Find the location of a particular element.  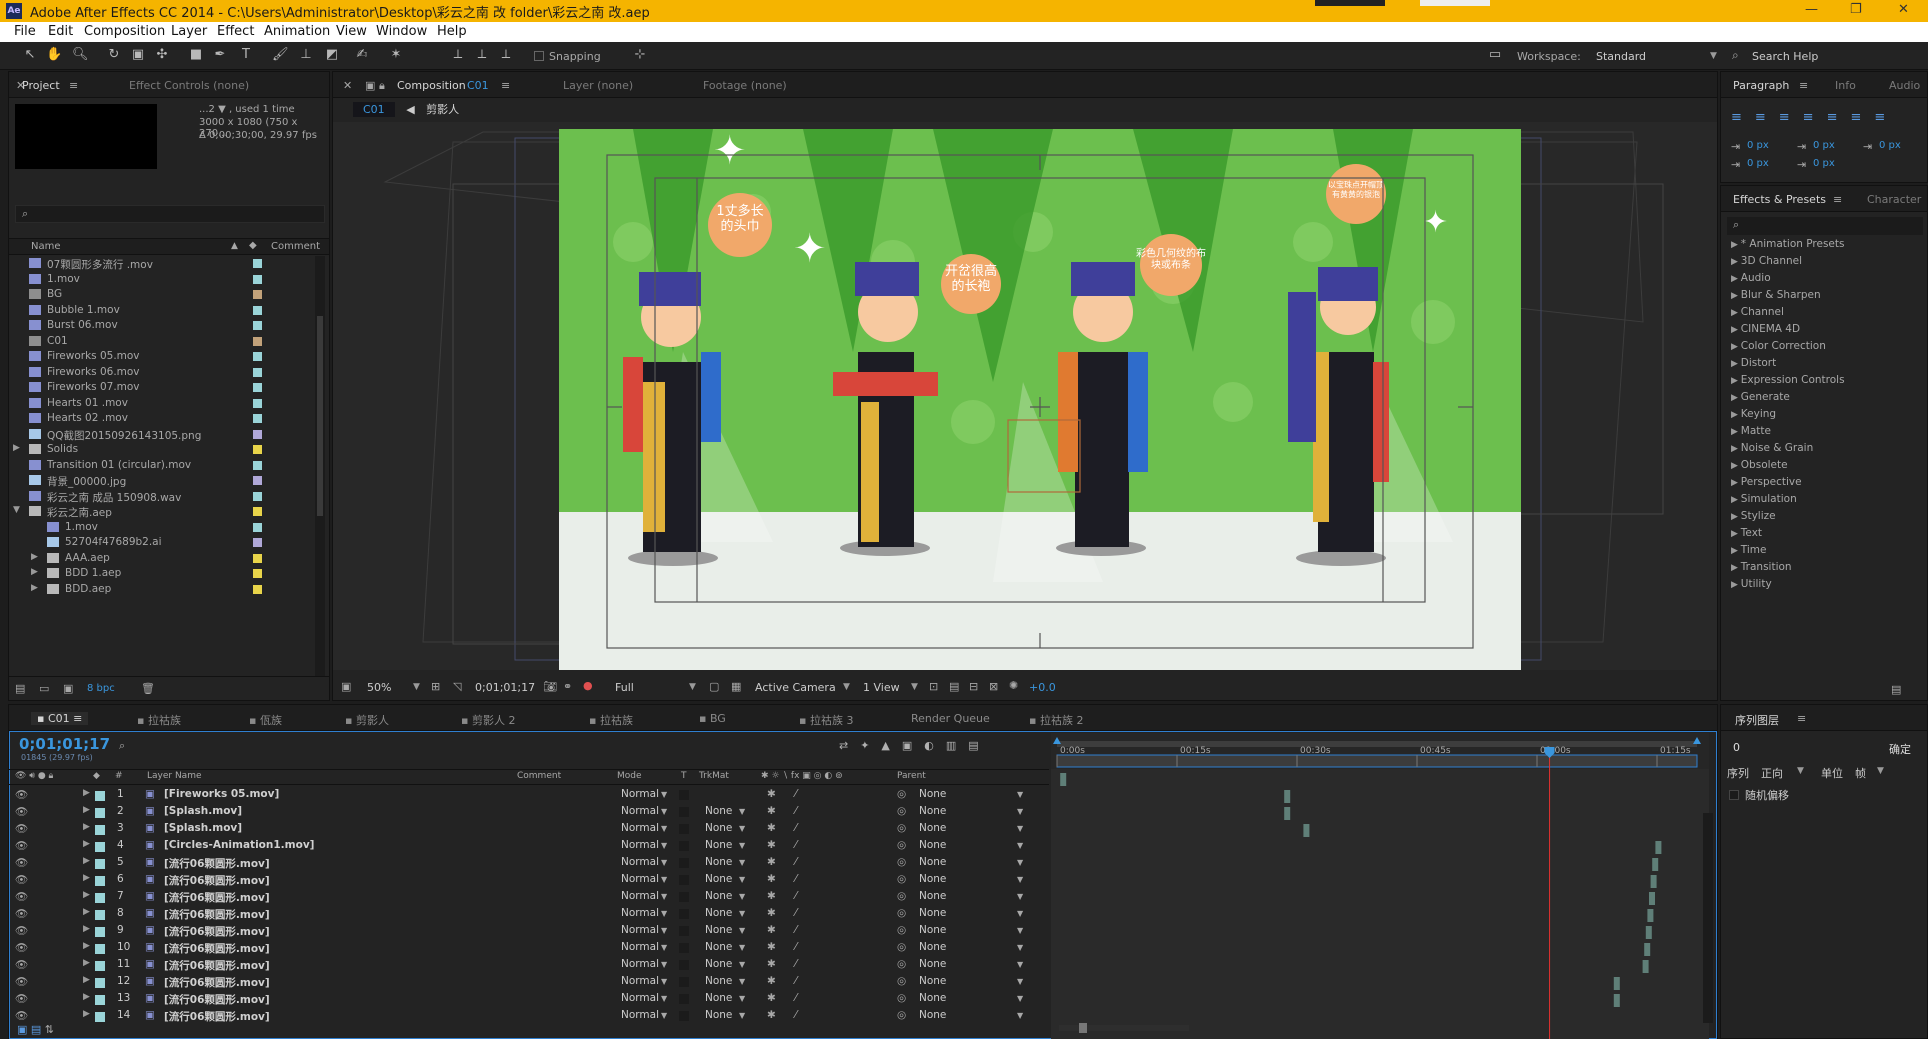

timeline-tab: ▪ BG is located at coordinates (712, 718).